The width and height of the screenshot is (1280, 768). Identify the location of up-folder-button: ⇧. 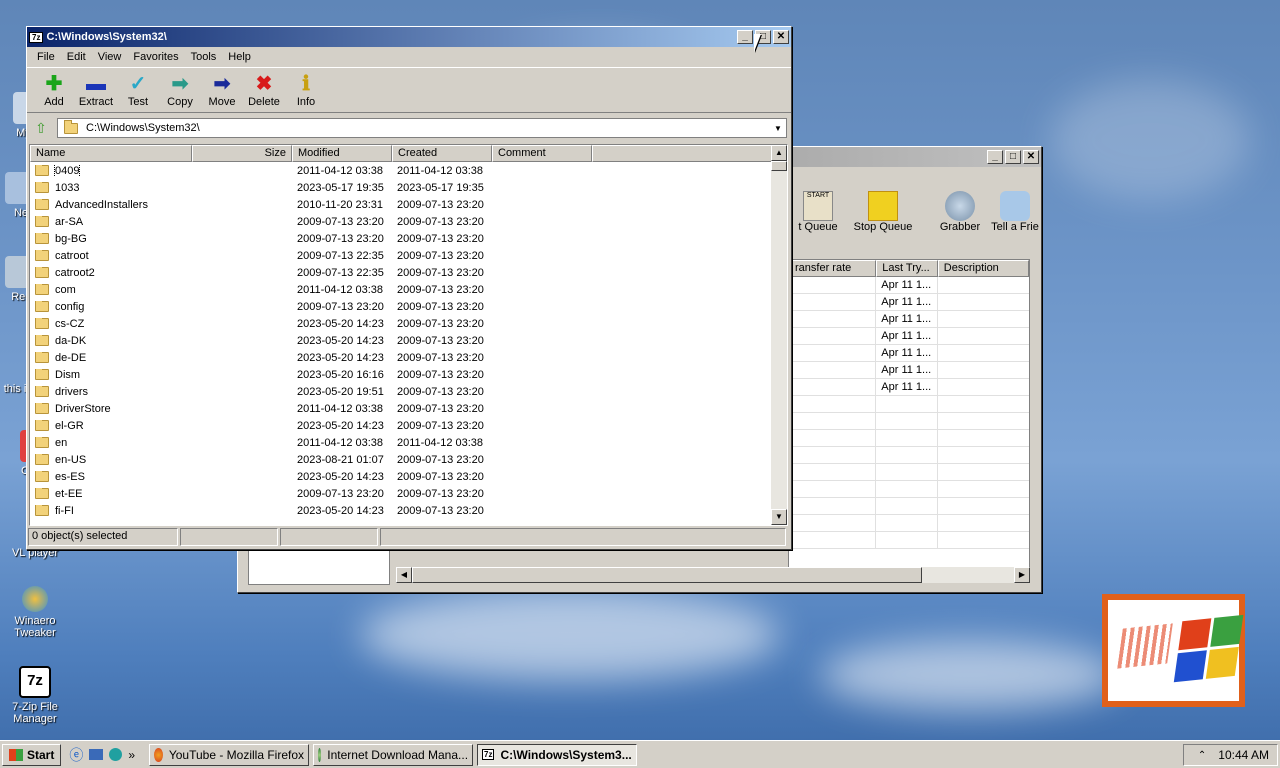
(41, 128).